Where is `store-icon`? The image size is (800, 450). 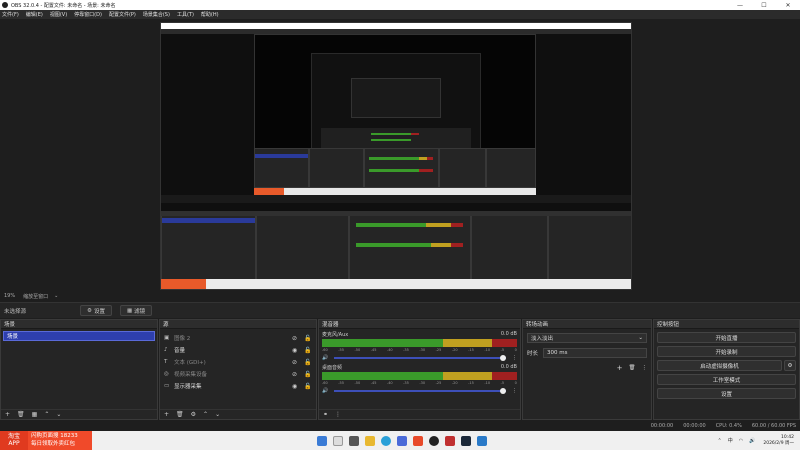 store-icon is located at coordinates (401, 440).